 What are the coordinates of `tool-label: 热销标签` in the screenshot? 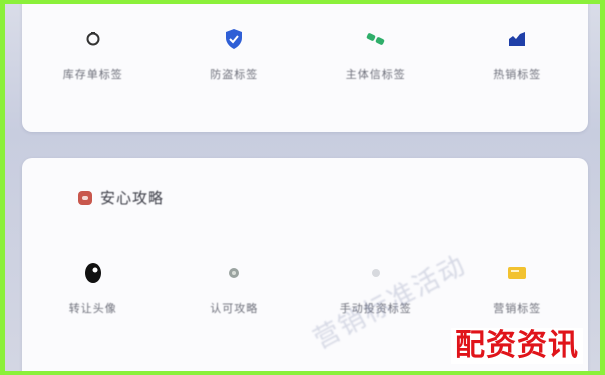 It's located at (517, 74).